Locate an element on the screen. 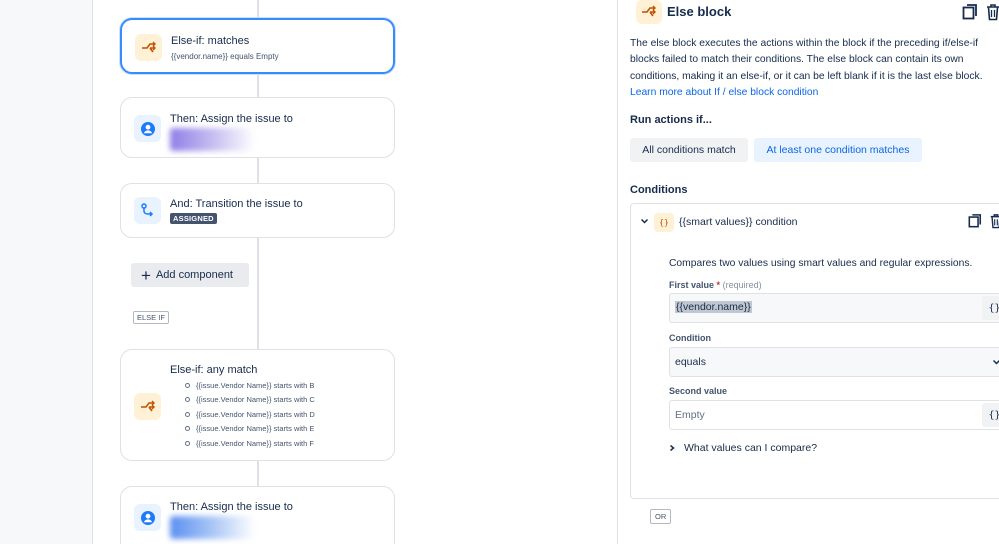 This screenshot has width=999, height=544. required-hint: (required) is located at coordinates (742, 285).